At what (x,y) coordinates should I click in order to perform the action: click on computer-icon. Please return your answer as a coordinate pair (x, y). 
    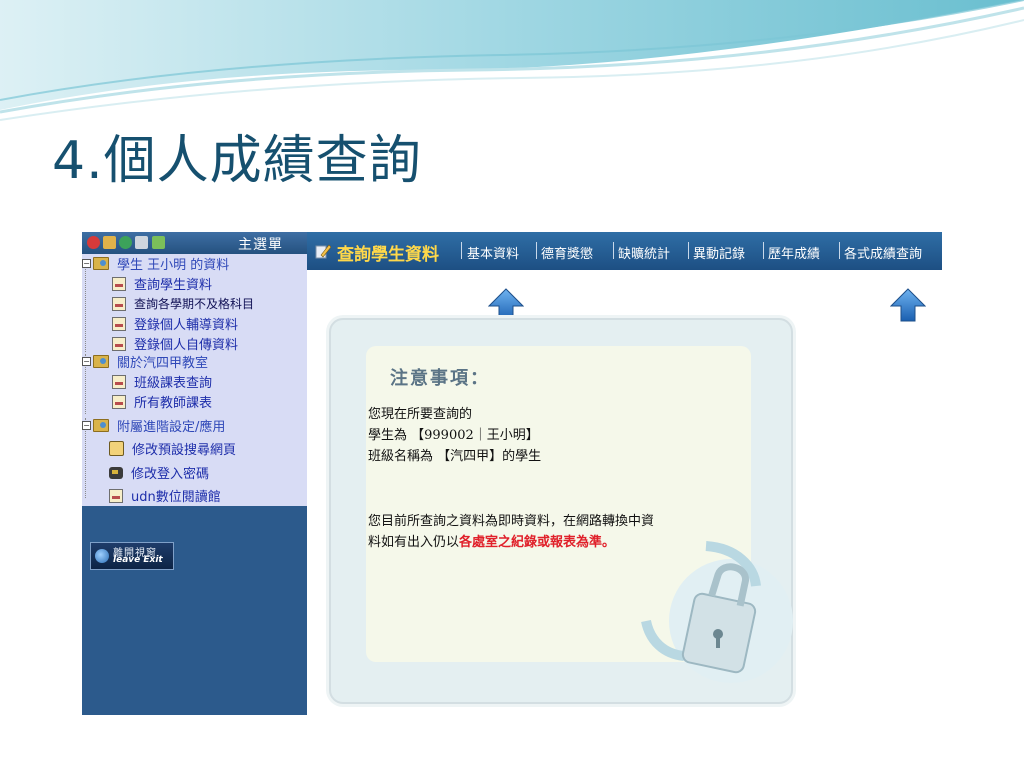
    Looking at the image, I should click on (141, 242).